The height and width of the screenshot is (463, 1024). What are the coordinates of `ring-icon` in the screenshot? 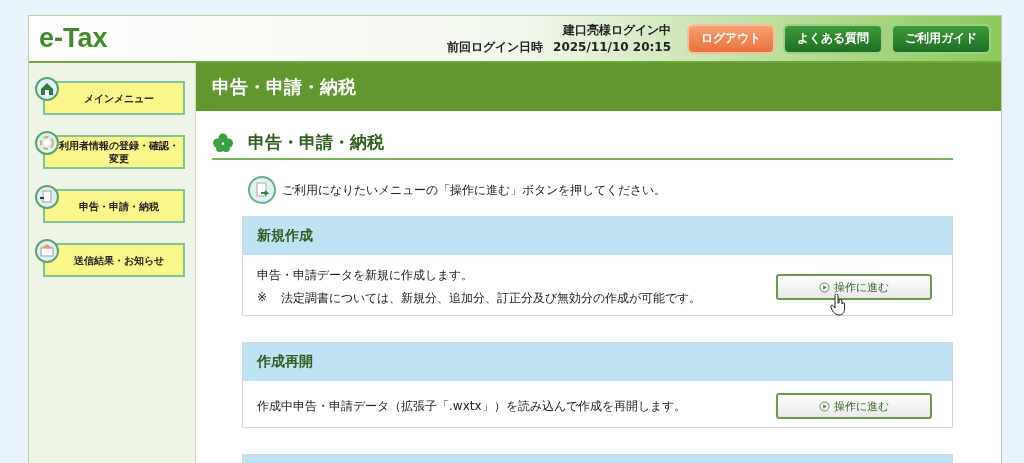 It's located at (47, 143).